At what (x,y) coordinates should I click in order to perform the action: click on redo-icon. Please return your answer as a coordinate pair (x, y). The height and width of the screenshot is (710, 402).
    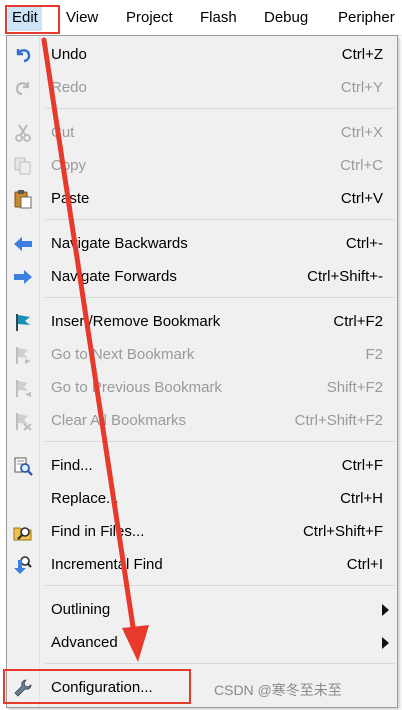
    Looking at the image, I should click on (23, 88).